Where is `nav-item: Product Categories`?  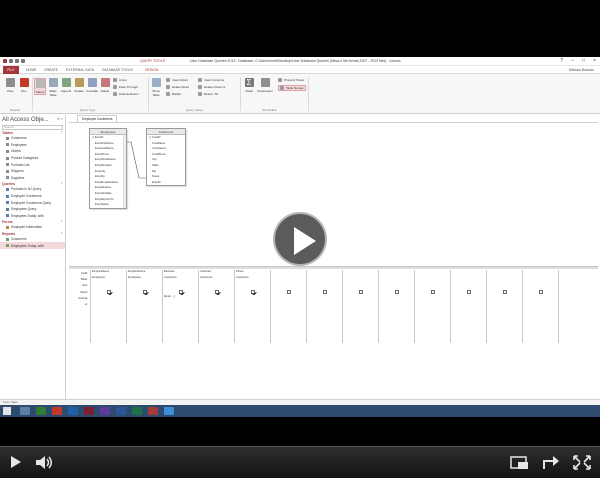
nav-item: Product Categories is located at coordinates (32, 158).